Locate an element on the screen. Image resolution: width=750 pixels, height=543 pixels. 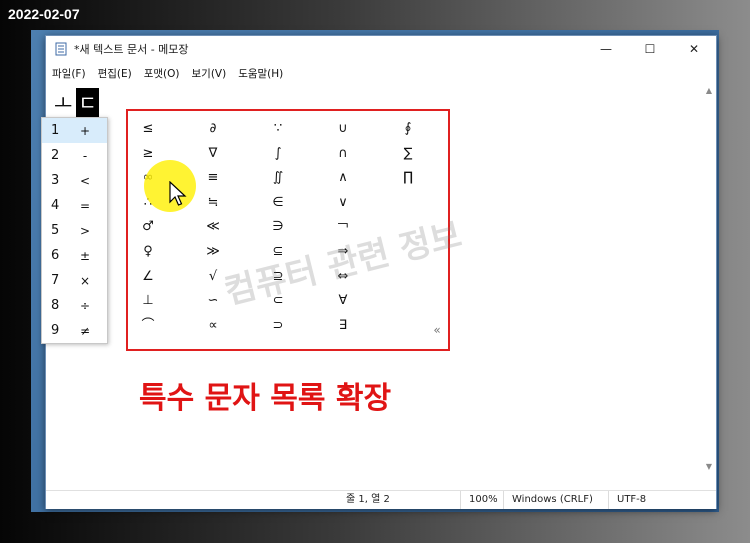
candidate-number: 3 is located at coordinates (55, 180).